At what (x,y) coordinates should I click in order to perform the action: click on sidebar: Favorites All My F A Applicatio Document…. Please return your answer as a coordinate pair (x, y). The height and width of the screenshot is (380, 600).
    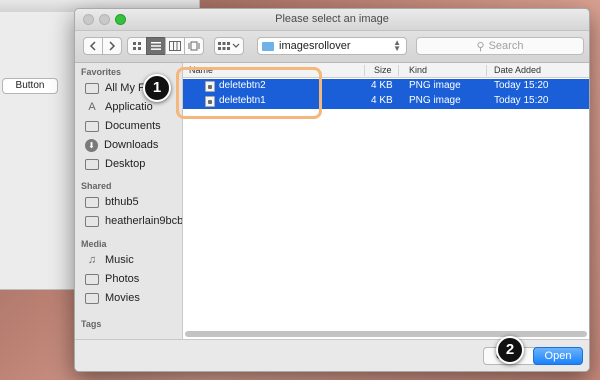
    Looking at the image, I should click on (129, 201).